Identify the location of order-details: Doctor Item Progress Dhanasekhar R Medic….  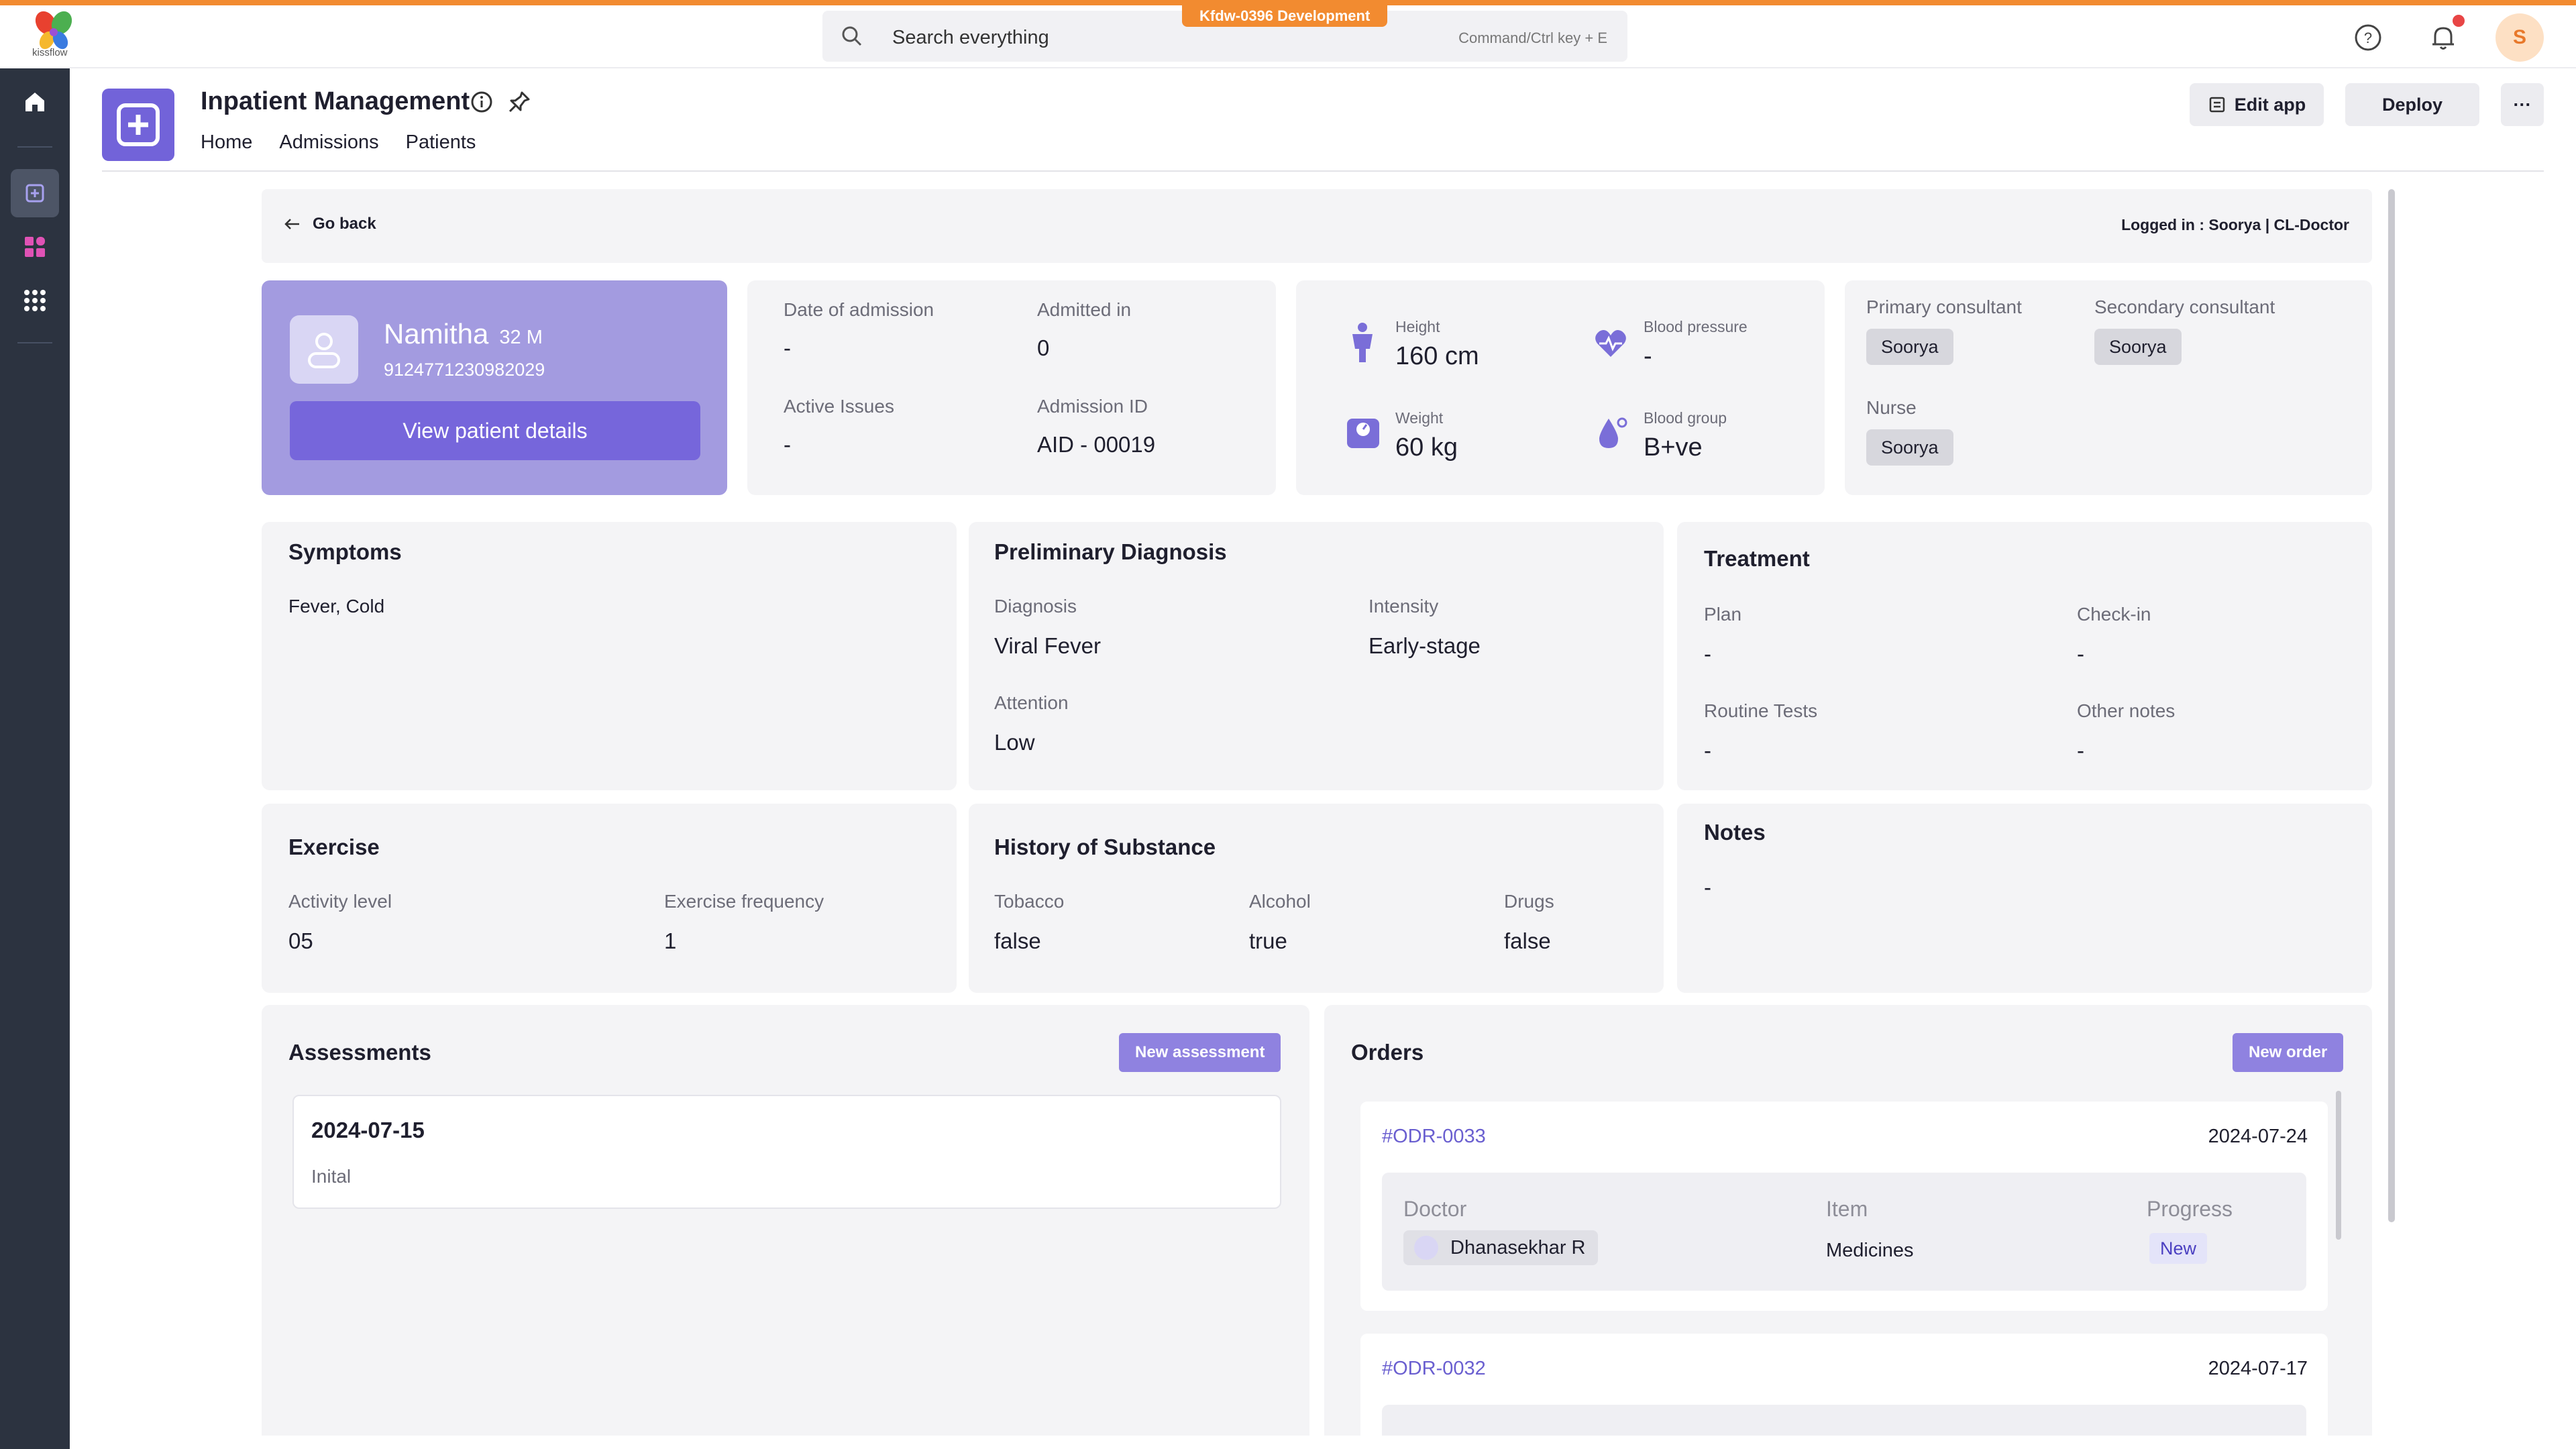
(1844, 1232).